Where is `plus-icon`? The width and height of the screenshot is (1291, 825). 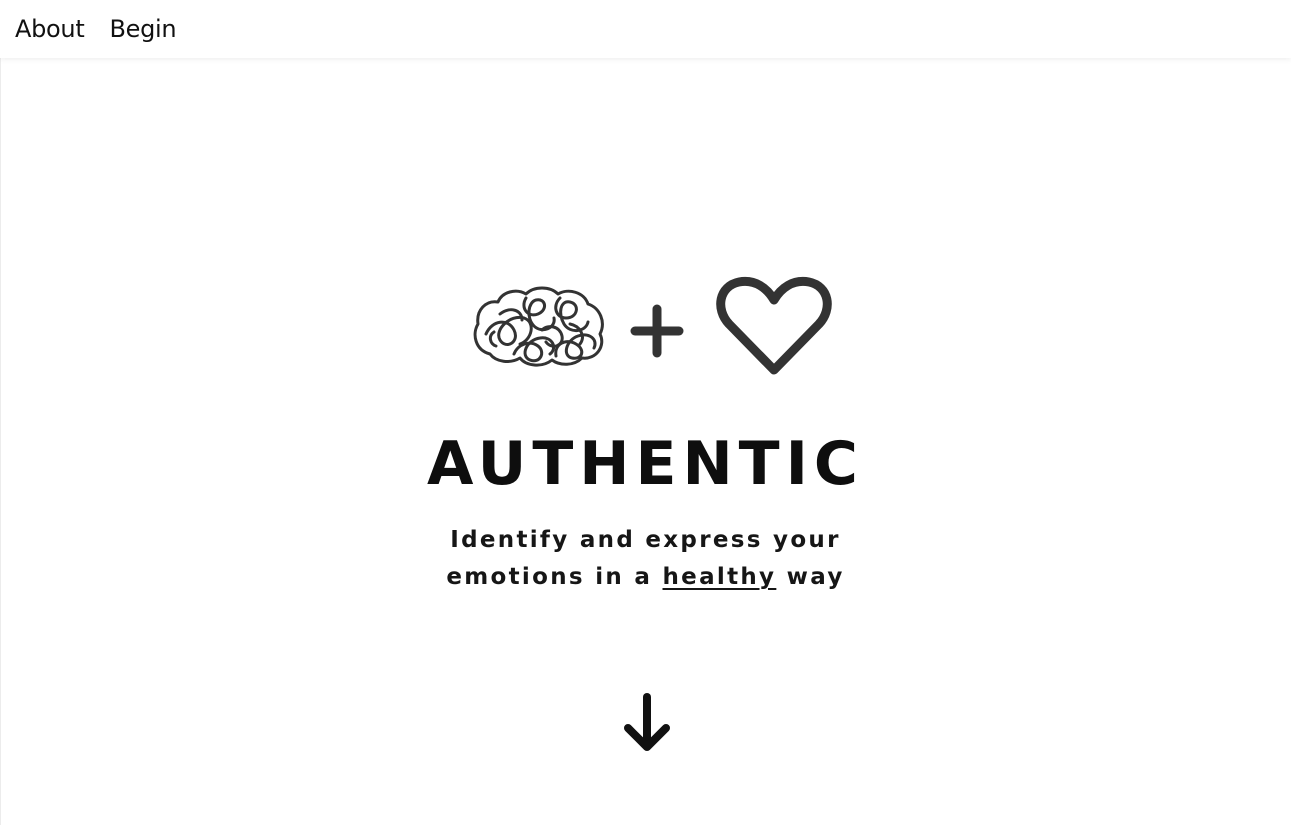 plus-icon is located at coordinates (657, 331).